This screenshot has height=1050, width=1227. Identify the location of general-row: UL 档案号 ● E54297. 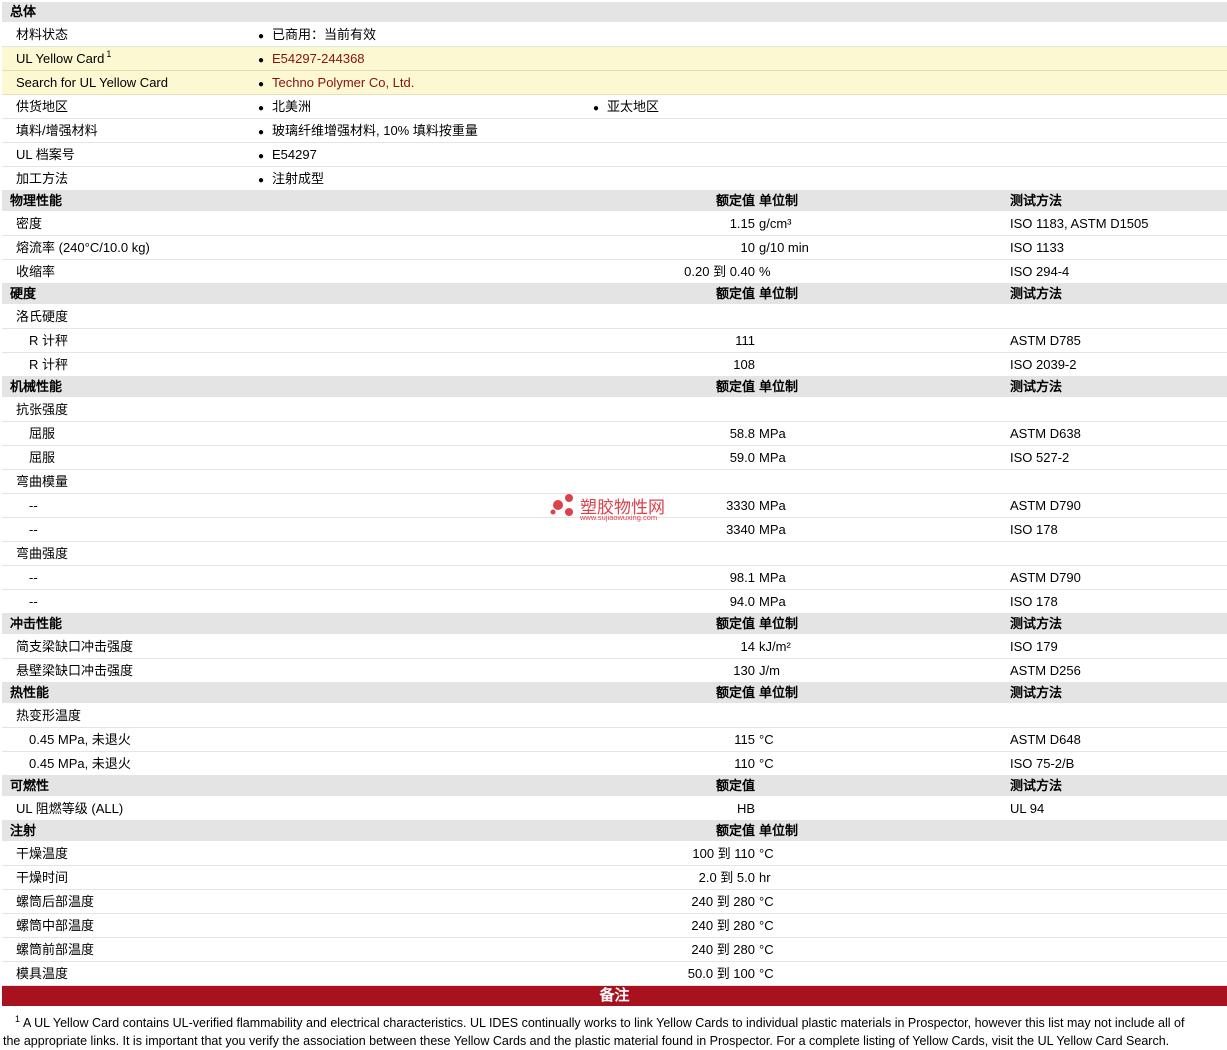
(614, 155).